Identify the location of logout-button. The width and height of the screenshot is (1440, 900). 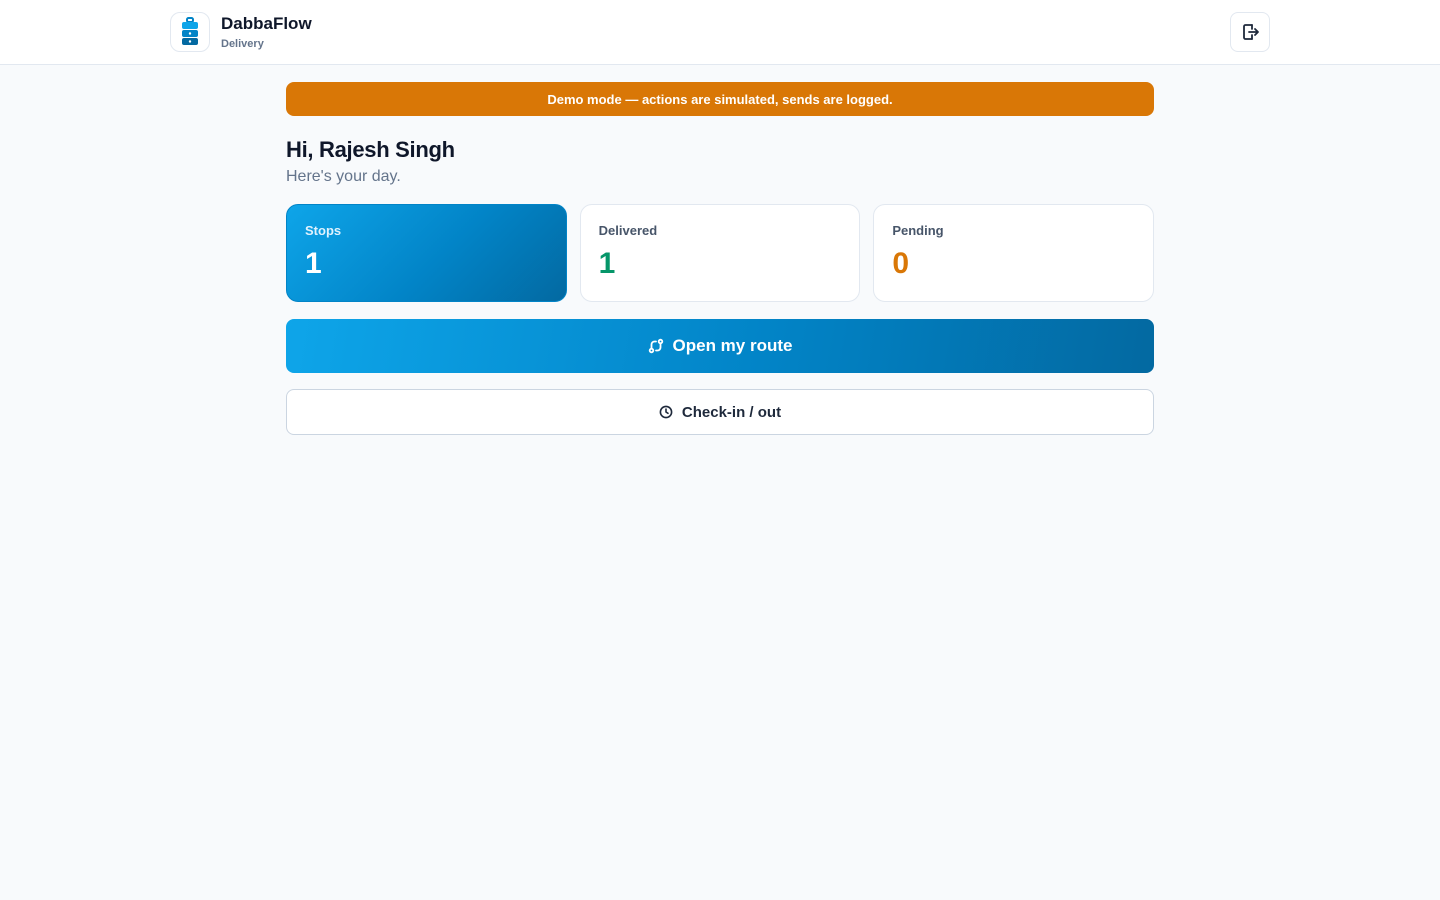
(1250, 32).